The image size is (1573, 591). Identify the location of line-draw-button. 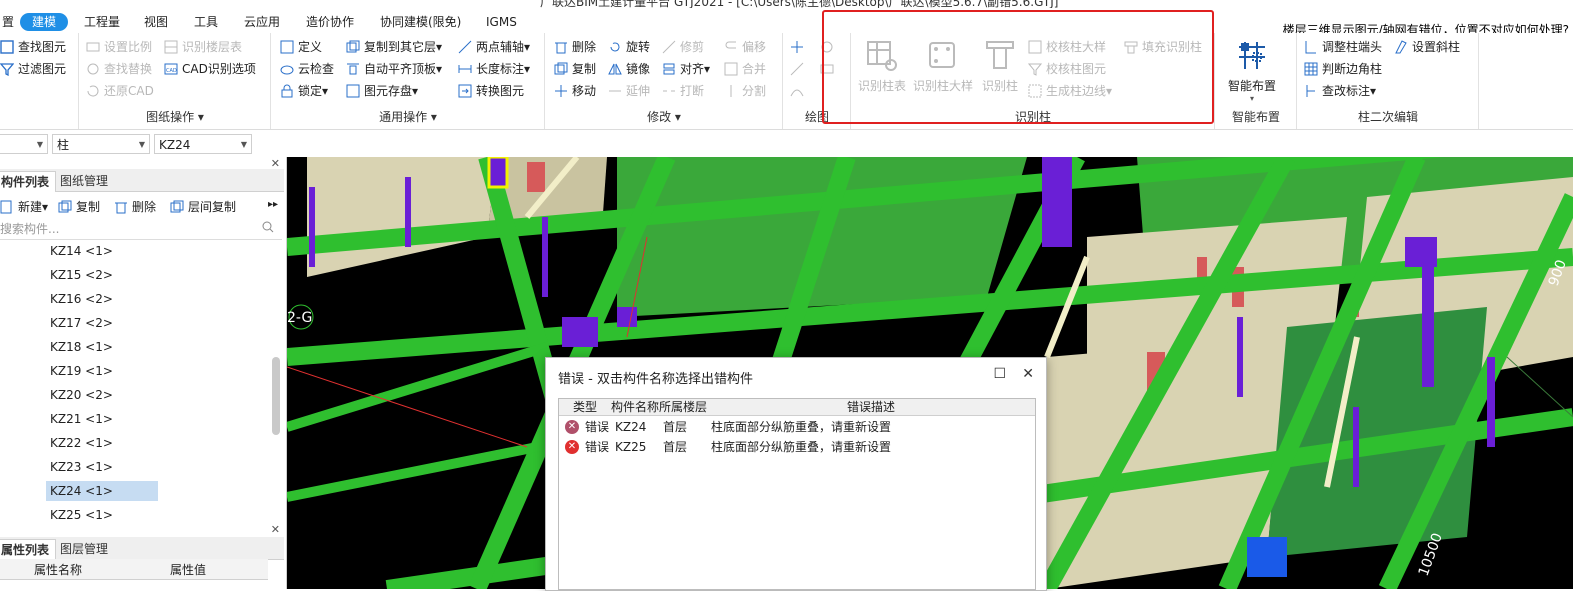
(799, 69).